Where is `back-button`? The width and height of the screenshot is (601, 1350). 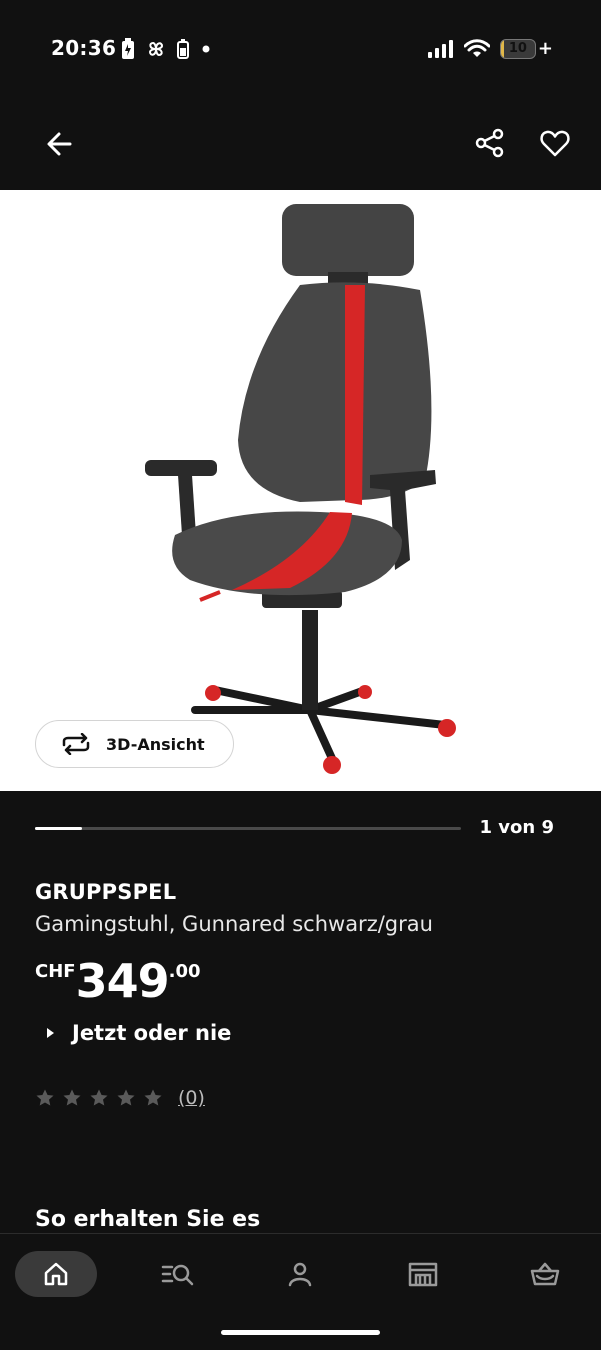
back-button is located at coordinates (60, 144).